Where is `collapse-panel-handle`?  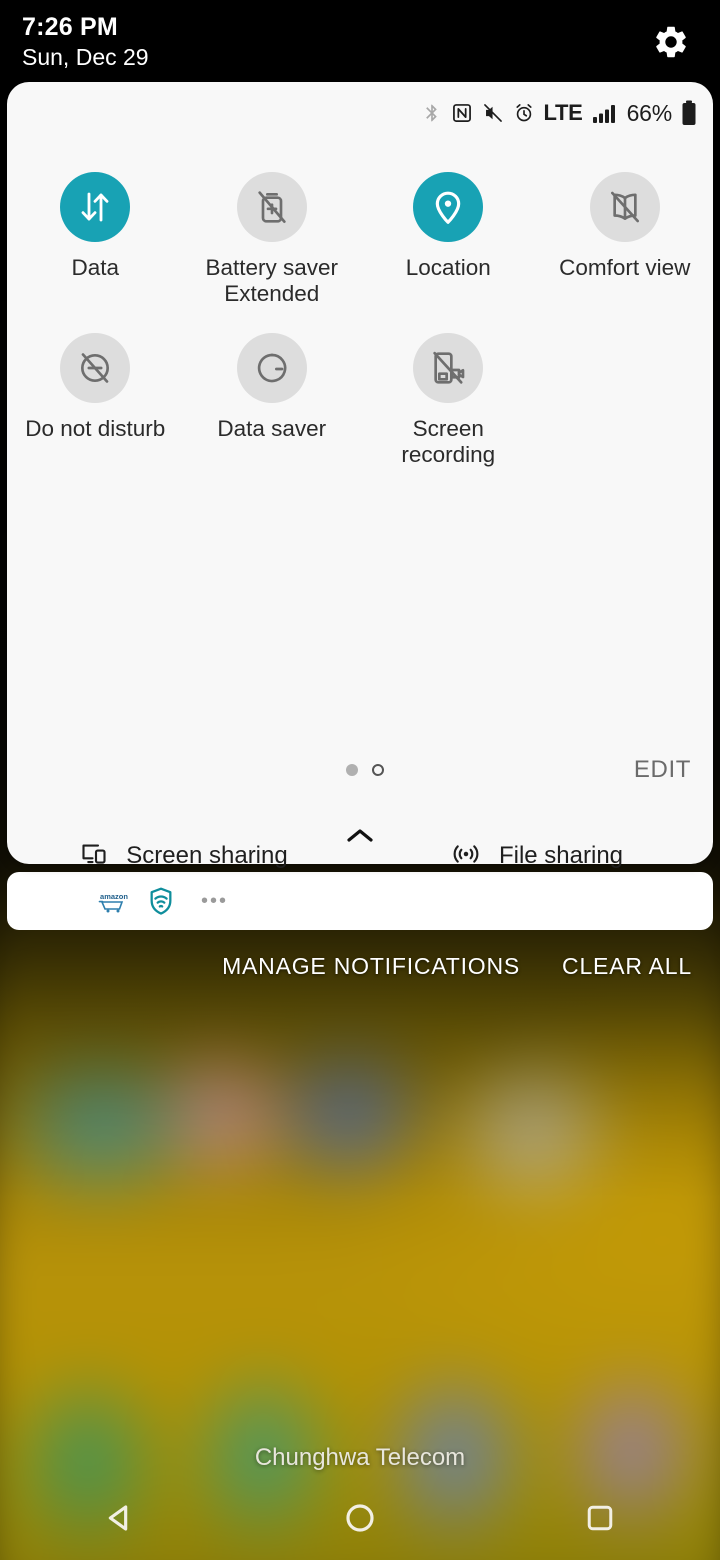
collapse-panel-handle is located at coordinates (360, 838).